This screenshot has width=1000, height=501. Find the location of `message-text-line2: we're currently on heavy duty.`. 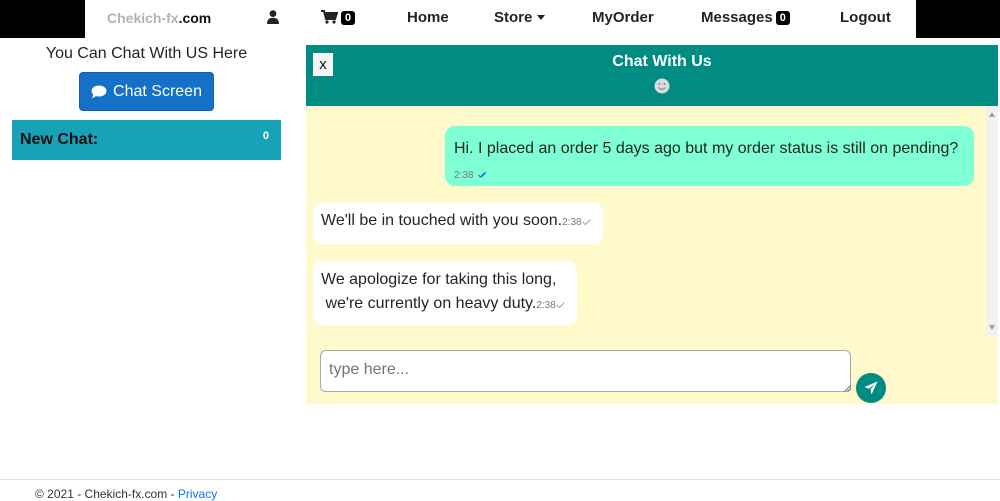

message-text-line2: we're currently on heavy duty. is located at coordinates (429, 303).